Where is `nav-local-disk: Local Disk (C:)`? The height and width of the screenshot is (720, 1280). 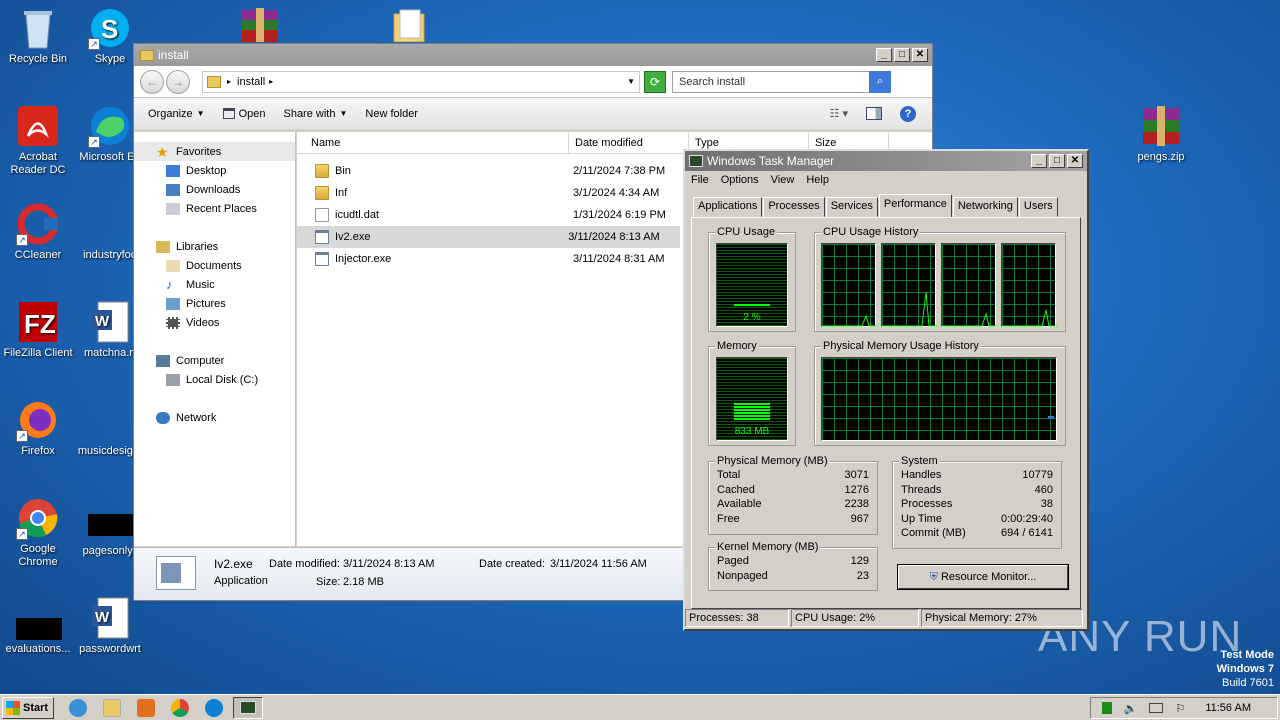
nav-local-disk: Local Disk (C:) is located at coordinates (214, 379).